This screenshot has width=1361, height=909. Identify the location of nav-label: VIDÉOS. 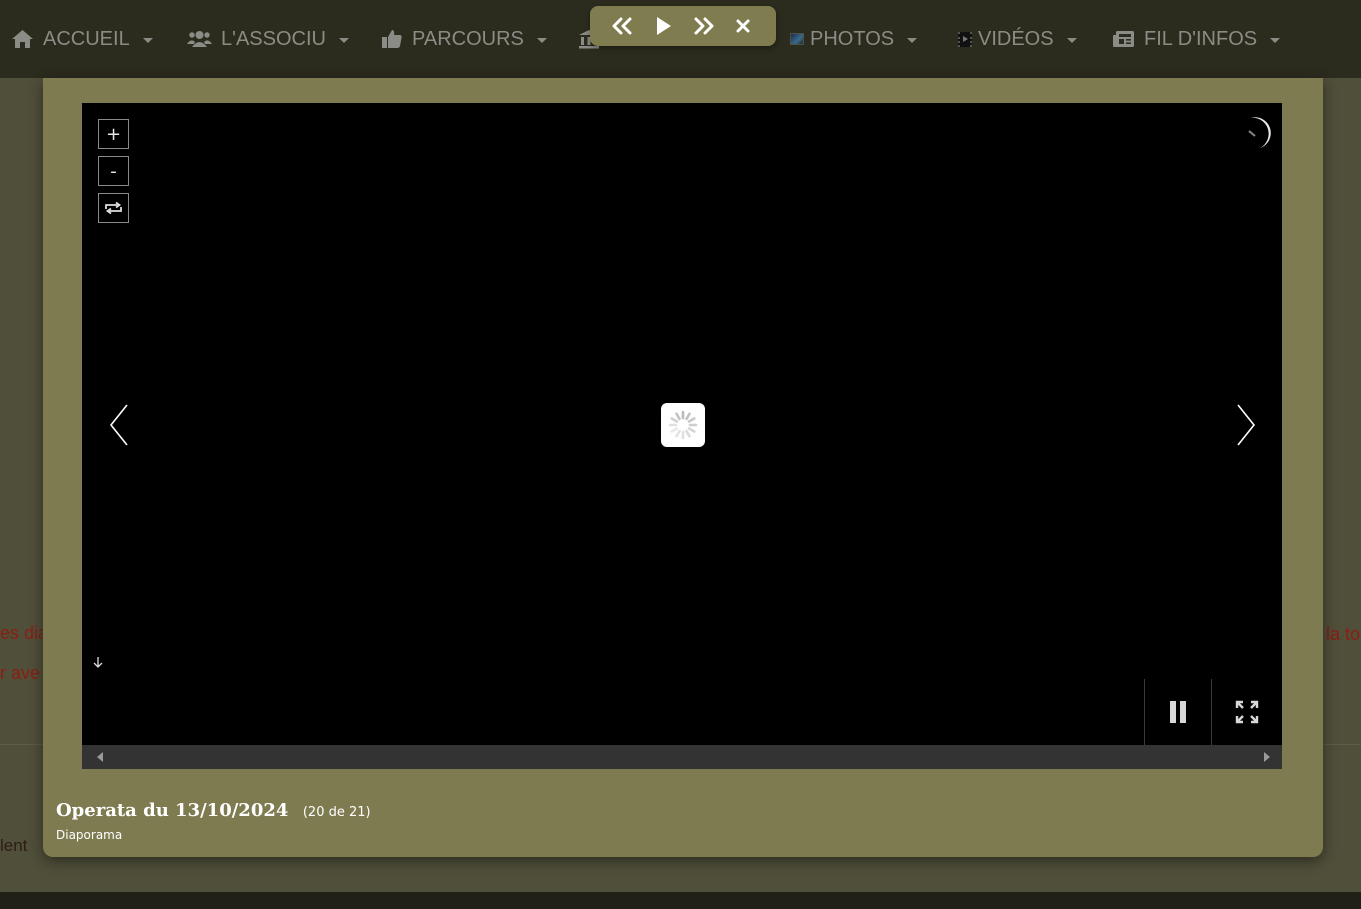
(1016, 38).